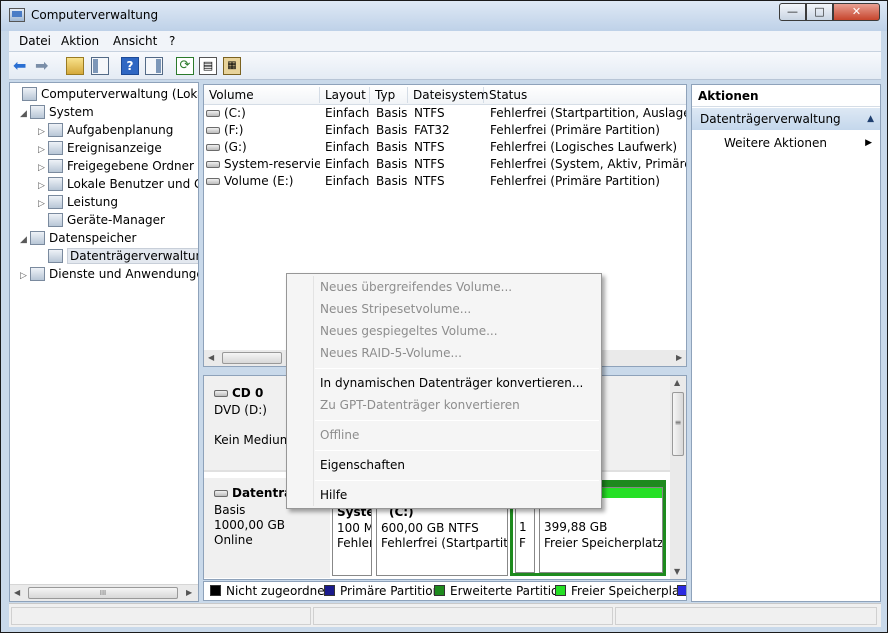  What do you see at coordinates (116, 220) in the screenshot?
I see `tree-item-label: Geräte-Manager` at bounding box center [116, 220].